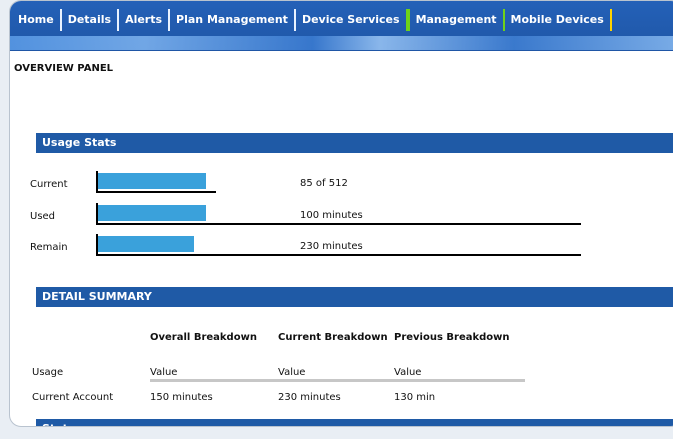 The image size is (673, 439). Describe the element at coordinates (324, 183) in the screenshot. I see `usage-row-value: 85 of 512` at that location.